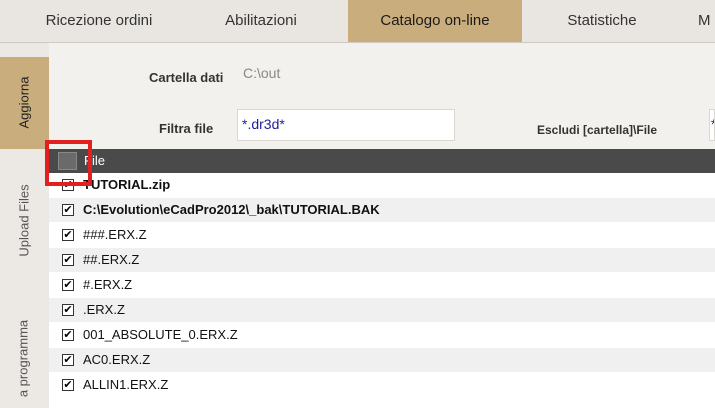  I want to click on table-row: ✔ 001_ABSOLUTE_0.ERX.Z, so click(382, 335).